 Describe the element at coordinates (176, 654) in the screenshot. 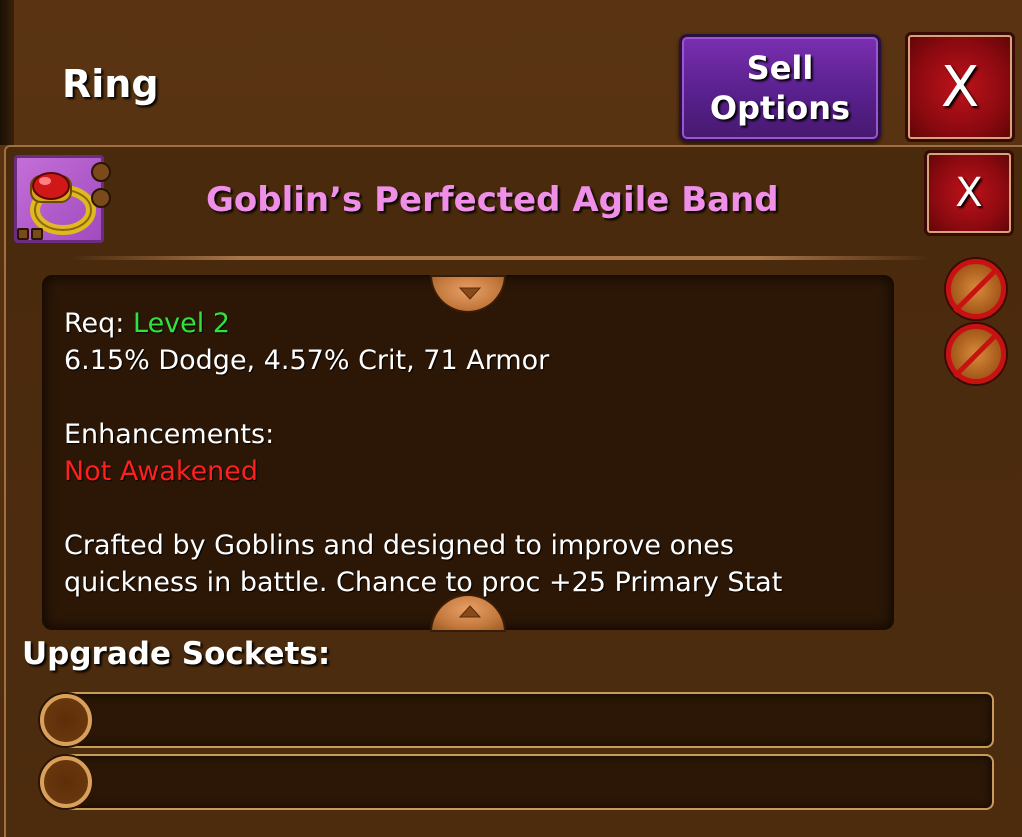

I see `upgrade-sockets-label: Upgrade Sockets:` at that location.